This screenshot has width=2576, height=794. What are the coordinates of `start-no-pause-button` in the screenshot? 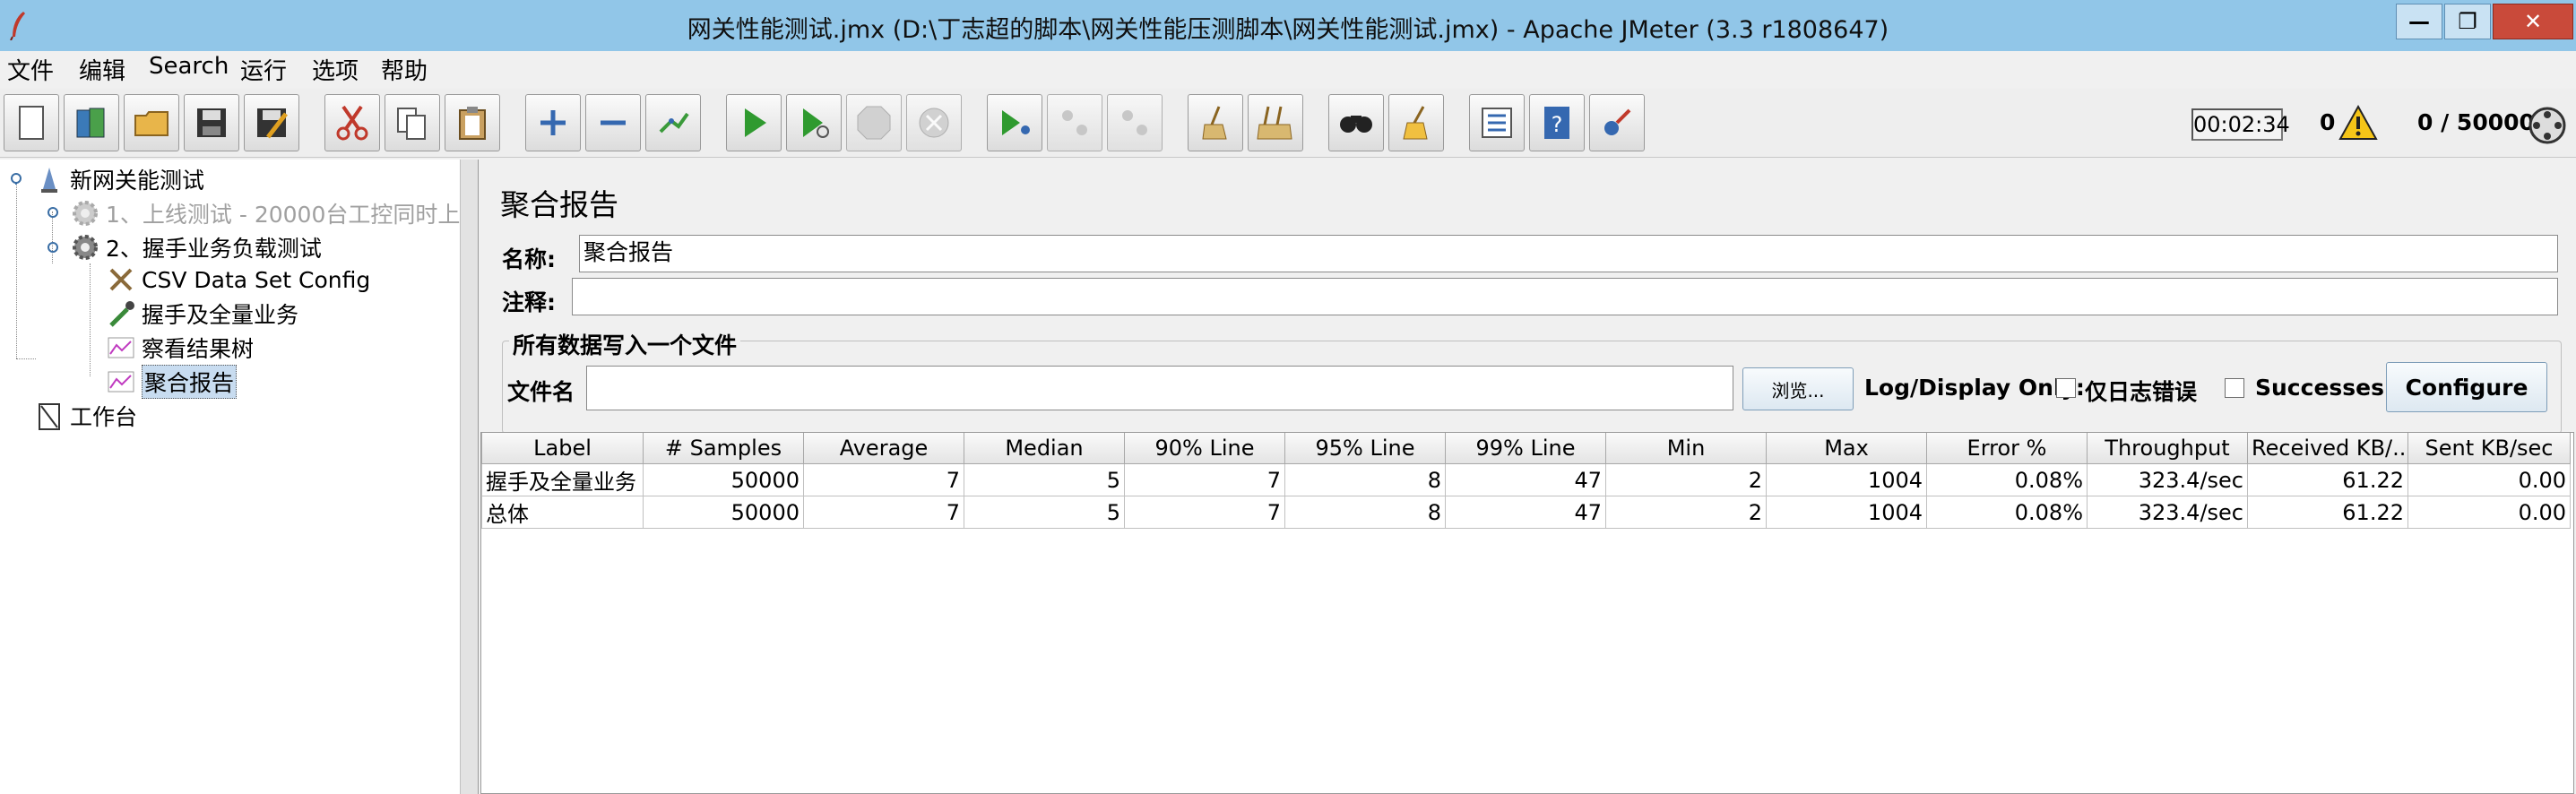 It's located at (814, 123).